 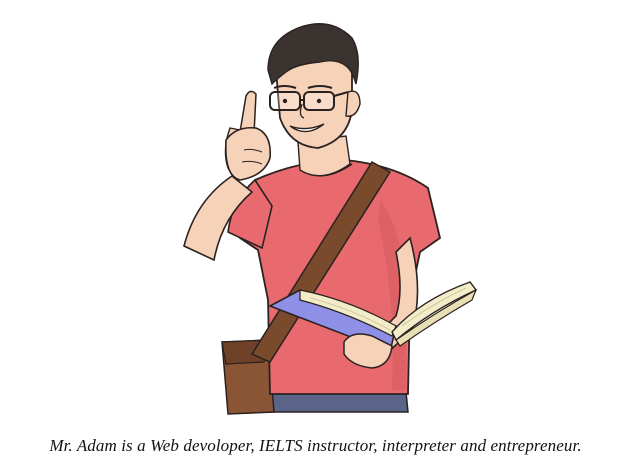 I want to click on jeans, so click(x=338, y=402).